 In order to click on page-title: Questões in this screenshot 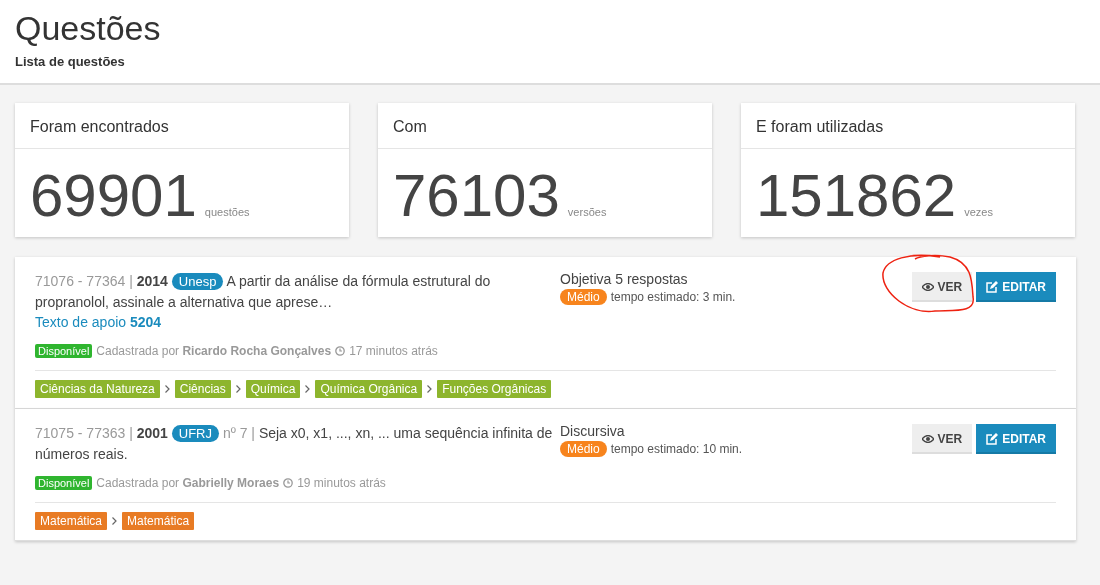, I will do `click(88, 28)`.